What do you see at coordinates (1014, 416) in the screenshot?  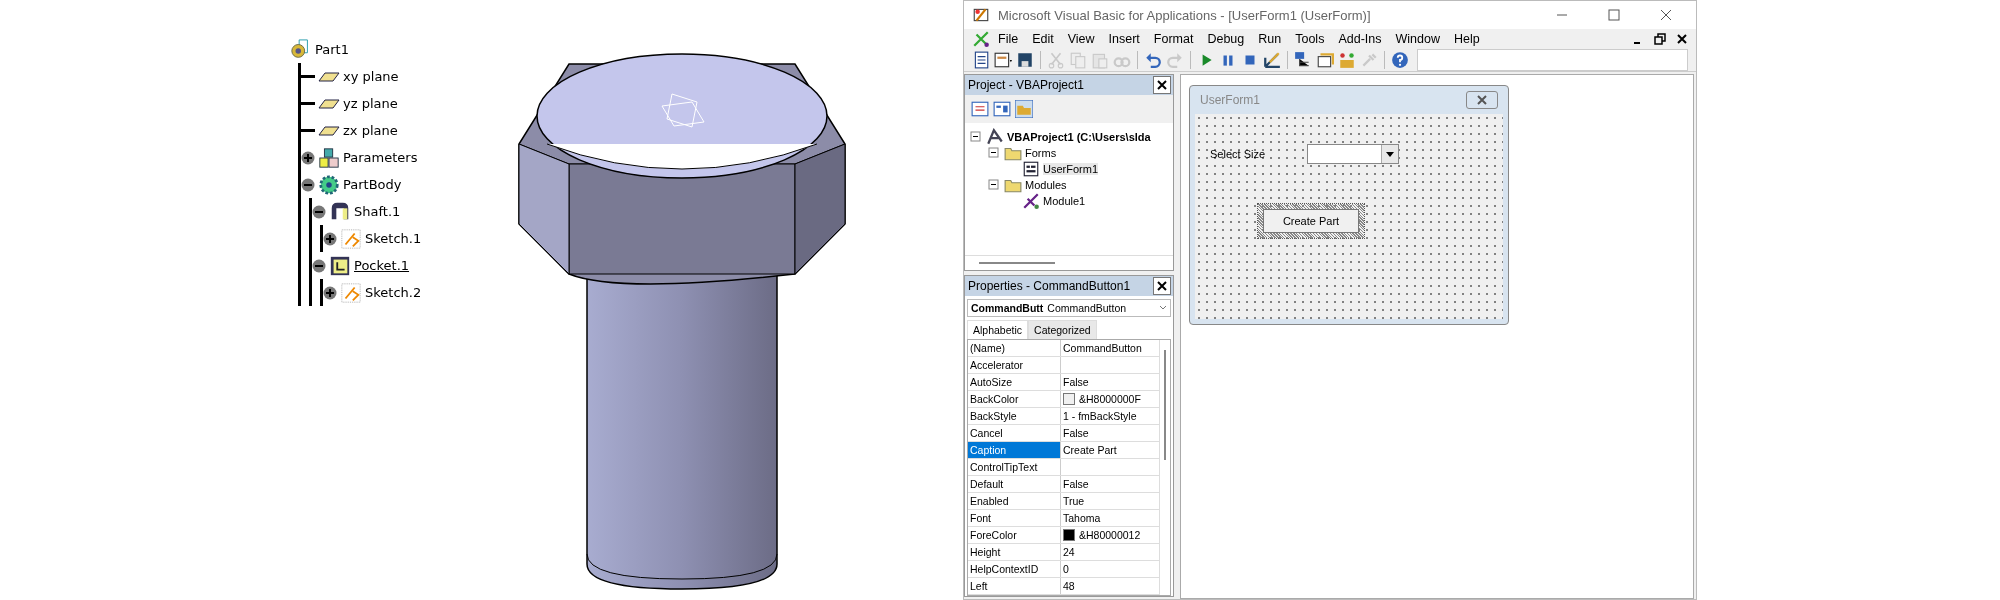 I see `property-name: BackStyle` at bounding box center [1014, 416].